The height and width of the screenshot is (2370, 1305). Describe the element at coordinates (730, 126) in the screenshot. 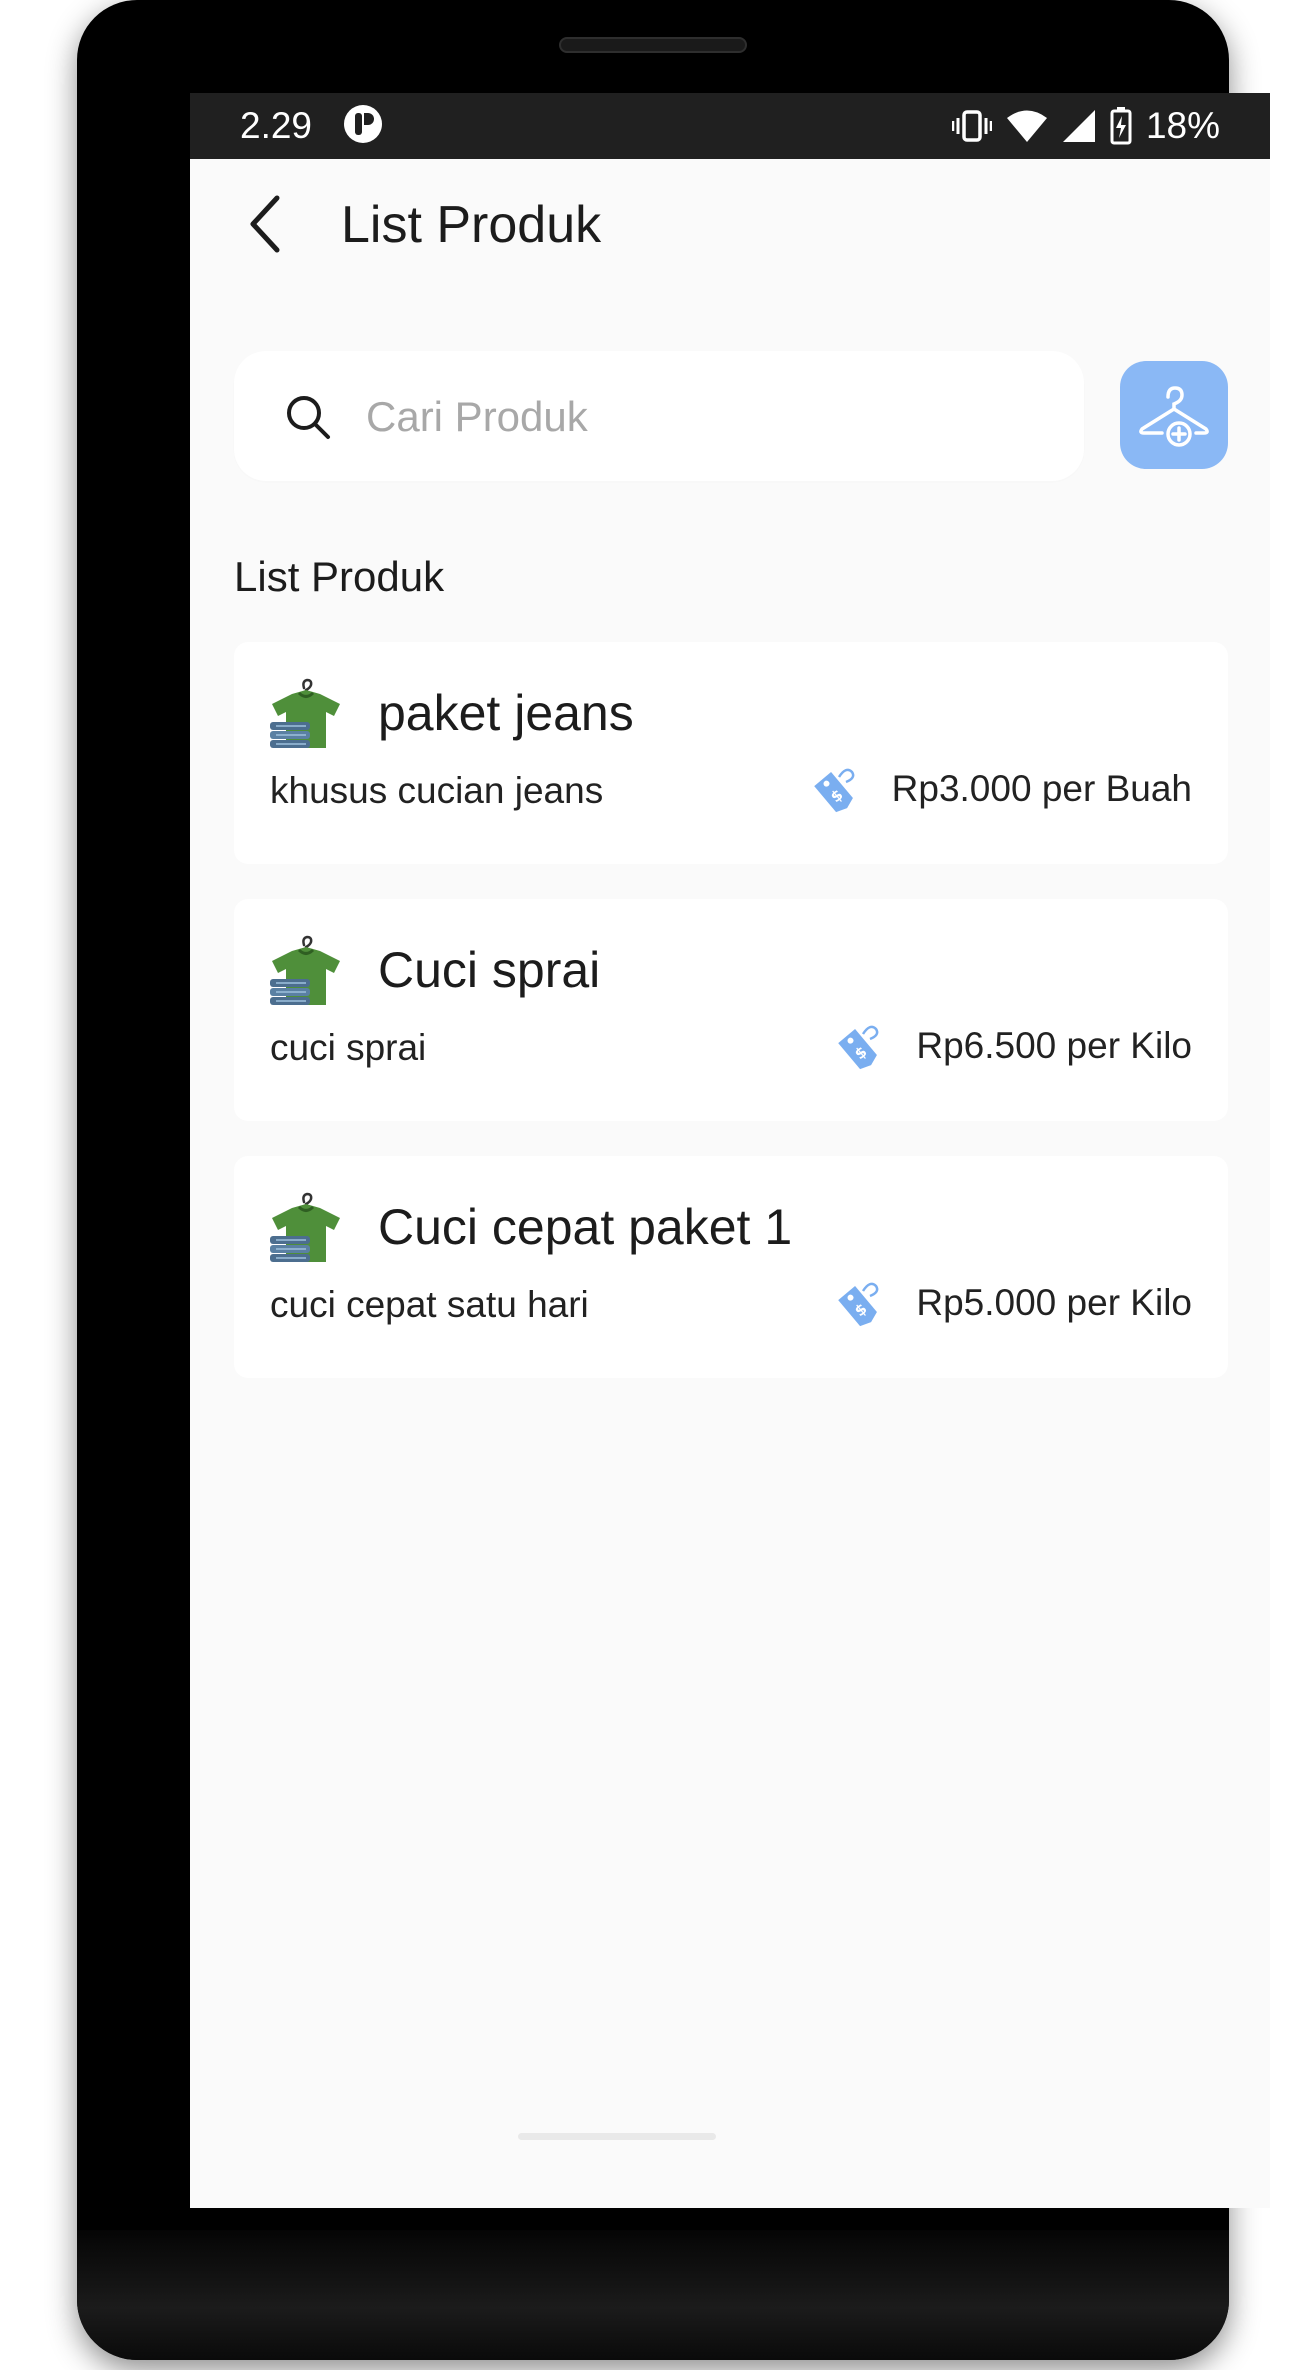

I see `status-bar: 2.29 18%` at that location.